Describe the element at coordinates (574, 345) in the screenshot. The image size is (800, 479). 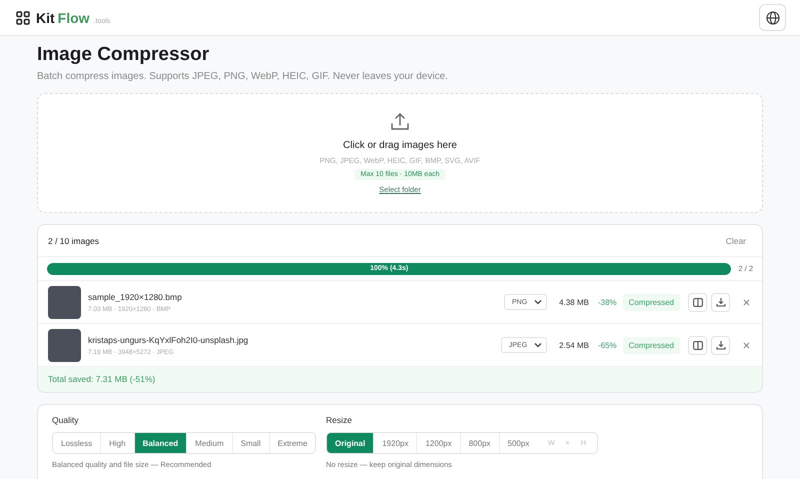
I see `compressed-size: 2.54 MB` at that location.